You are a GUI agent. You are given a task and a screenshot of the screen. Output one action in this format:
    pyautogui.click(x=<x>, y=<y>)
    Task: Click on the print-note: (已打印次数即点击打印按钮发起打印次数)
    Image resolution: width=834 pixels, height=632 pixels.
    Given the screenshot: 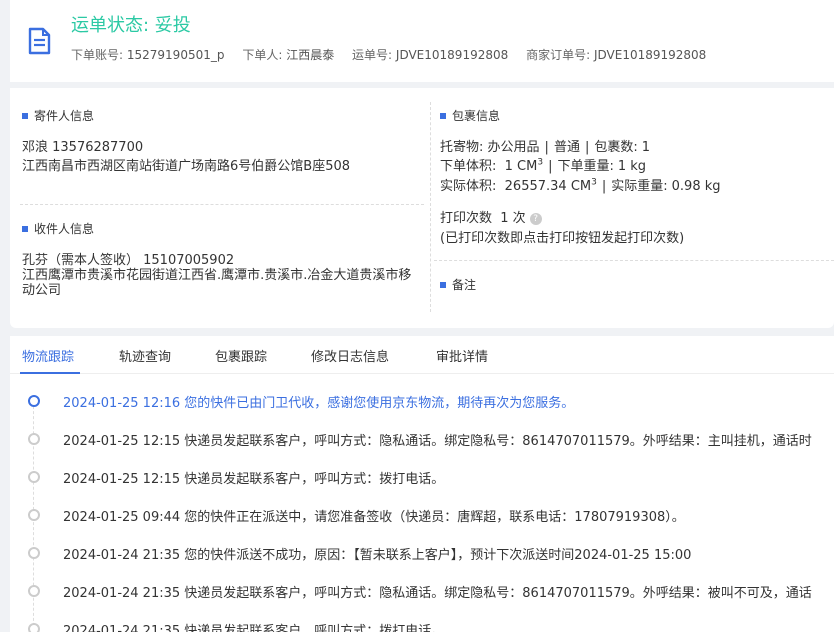 What is the action you would take?
    pyautogui.click(x=562, y=238)
    